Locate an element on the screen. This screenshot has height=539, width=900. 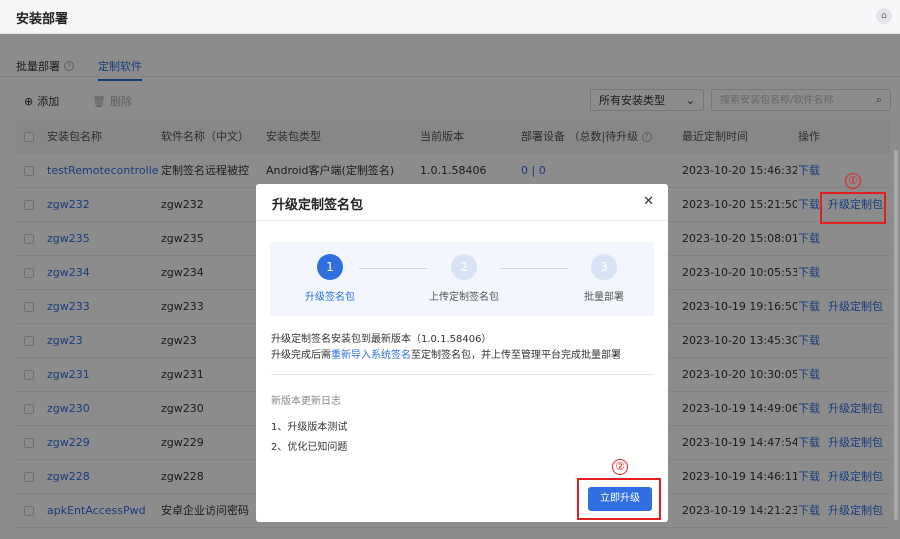
top-bar: 安装部署 ⌂ is located at coordinates (450, 17).